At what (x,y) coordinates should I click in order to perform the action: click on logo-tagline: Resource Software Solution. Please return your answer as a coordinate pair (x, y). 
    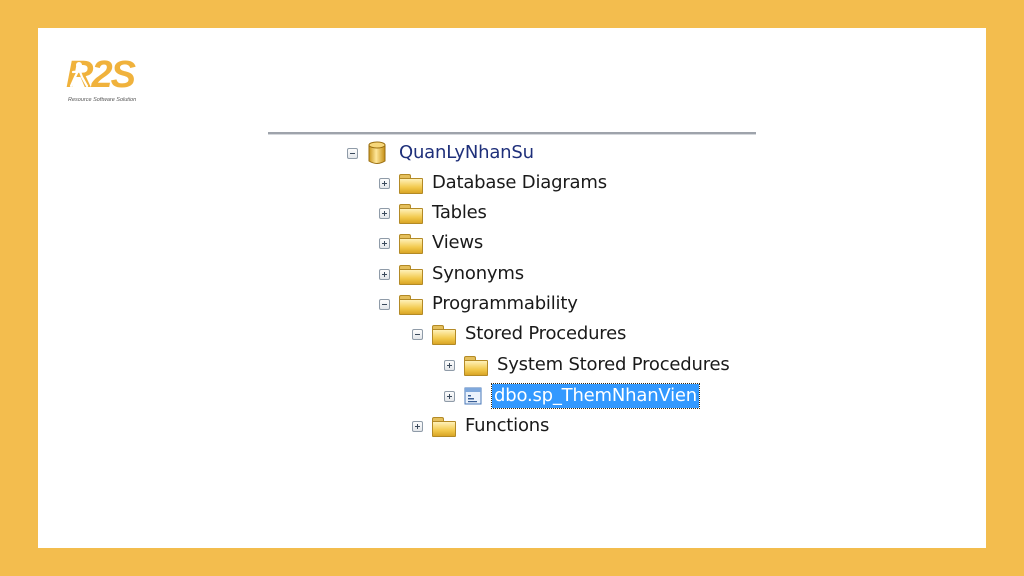
    Looking at the image, I should click on (102, 100).